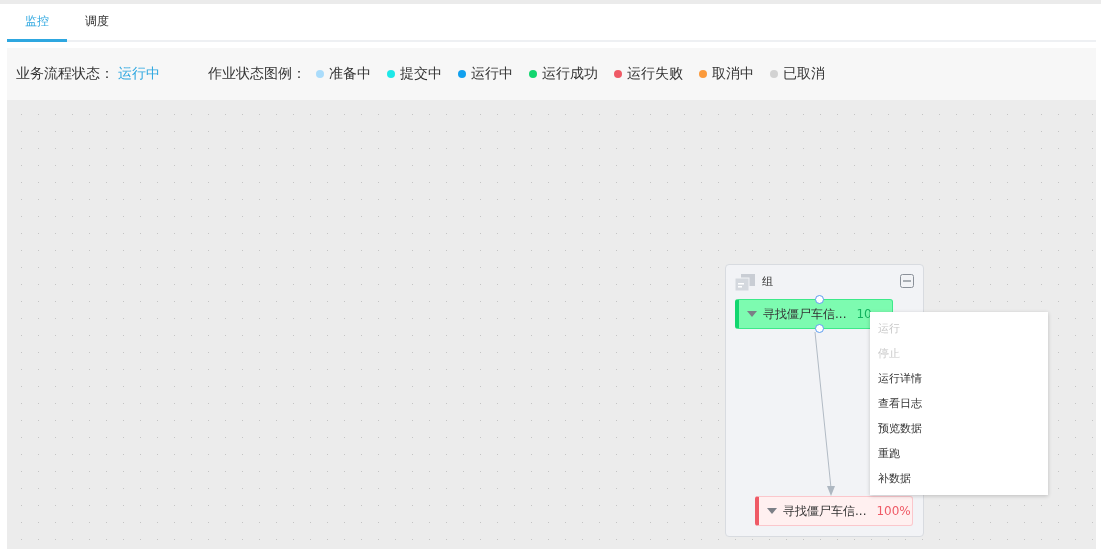 The height and width of the screenshot is (549, 1101). Describe the element at coordinates (745, 282) in the screenshot. I see `stack-icon` at that location.